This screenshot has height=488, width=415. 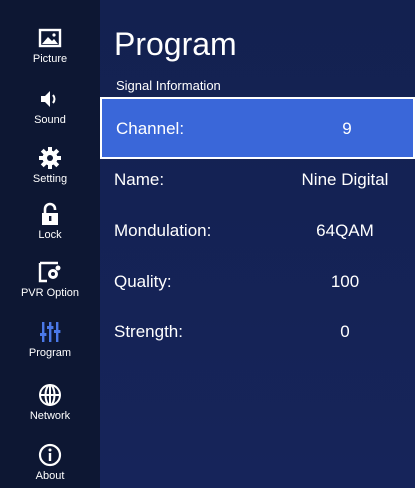 What do you see at coordinates (50, 158) in the screenshot?
I see `gear-icon` at bounding box center [50, 158].